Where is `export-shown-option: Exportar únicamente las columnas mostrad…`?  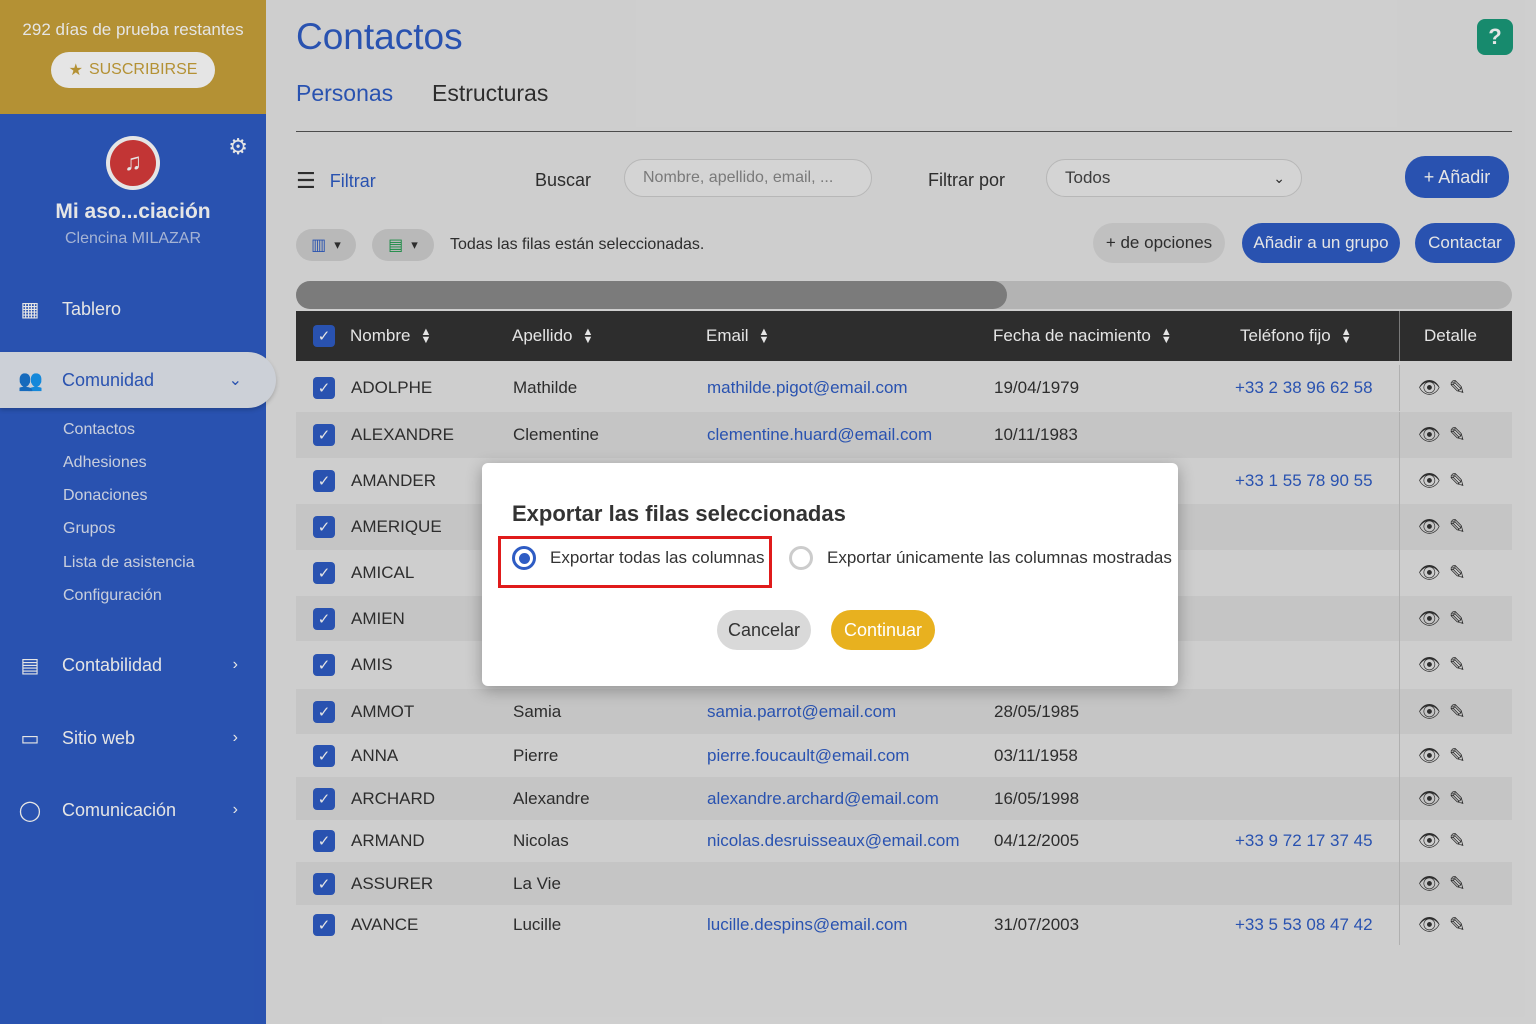 export-shown-option: Exportar únicamente las columnas mostrad… is located at coordinates (980, 558).